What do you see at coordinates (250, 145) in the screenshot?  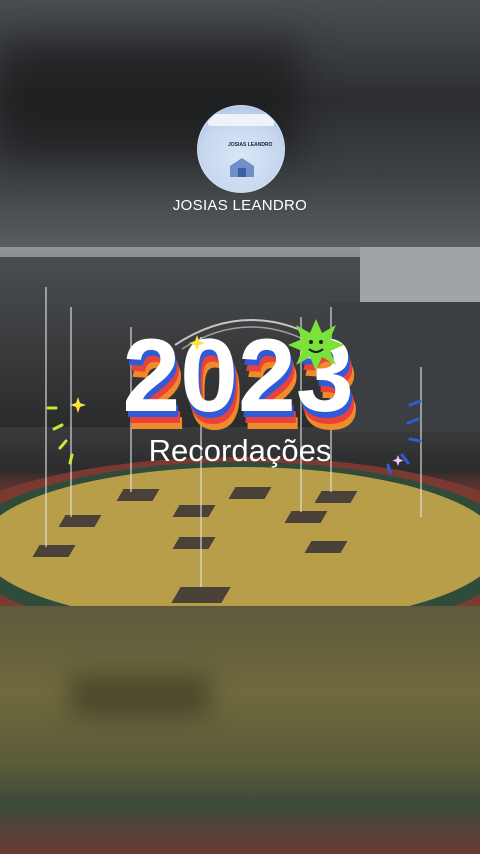 I see `avatar-title: JOSIAS LEANDRO` at bounding box center [250, 145].